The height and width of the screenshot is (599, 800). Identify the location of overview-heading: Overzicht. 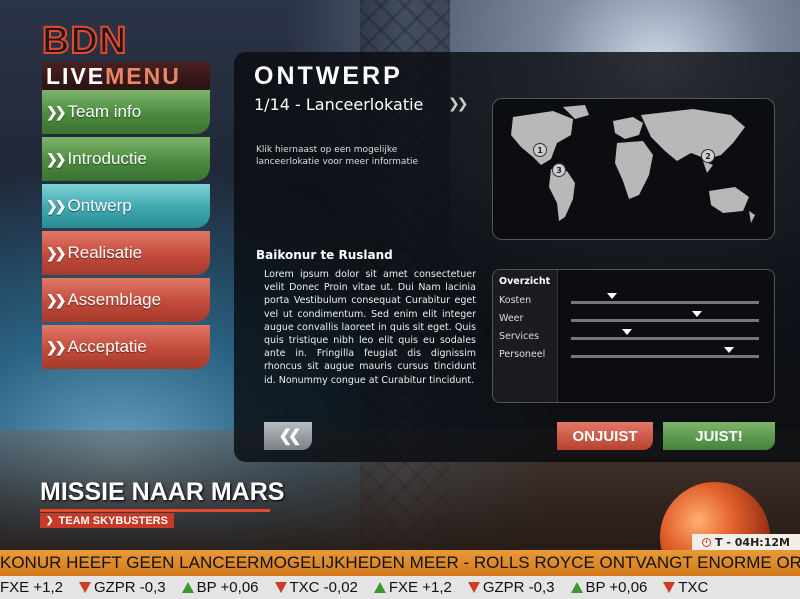
(525, 281).